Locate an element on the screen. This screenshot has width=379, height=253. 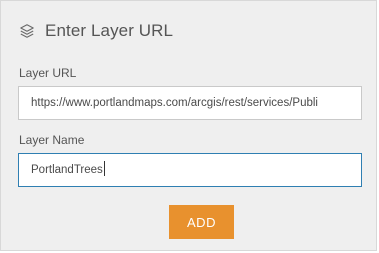
text-cursor is located at coordinates (104, 169).